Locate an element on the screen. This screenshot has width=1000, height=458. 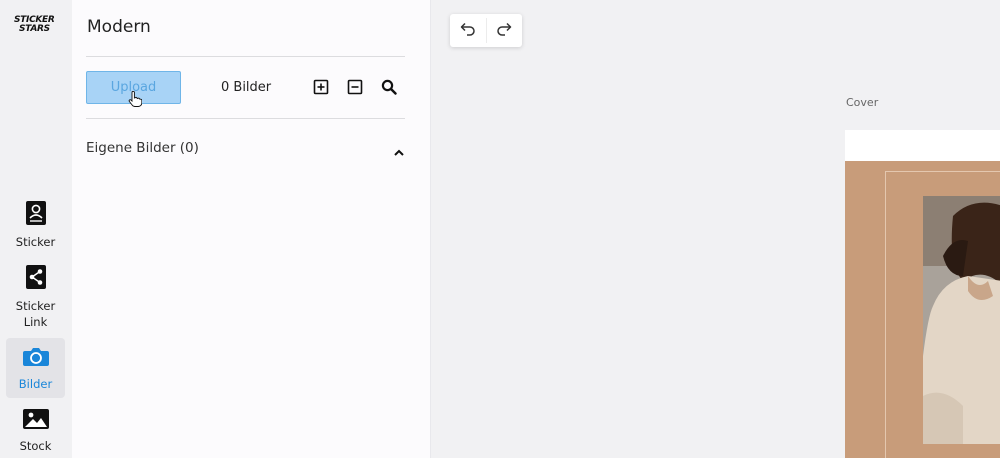
share-link-icon is located at coordinates (36, 279).